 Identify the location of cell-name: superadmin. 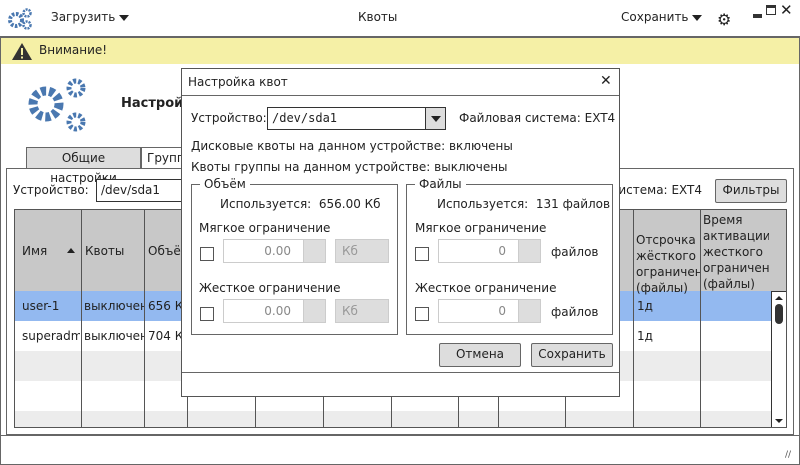
(51, 336).